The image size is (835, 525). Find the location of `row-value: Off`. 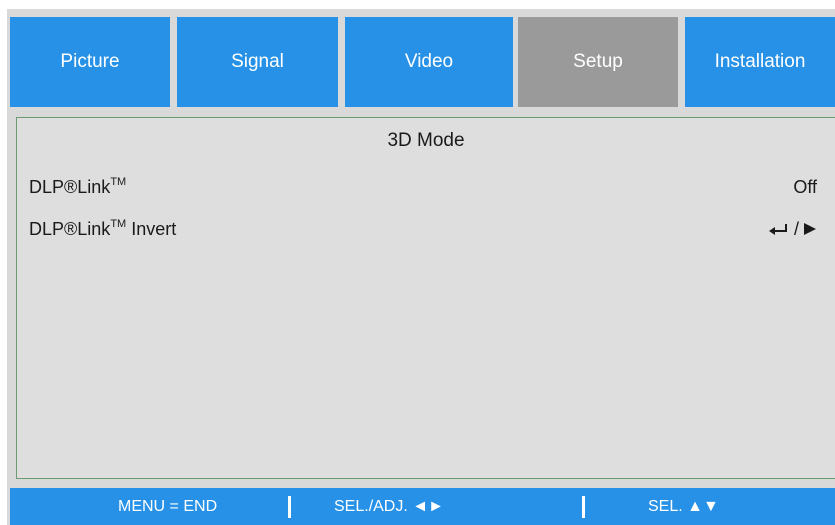

row-value: Off is located at coordinates (805, 186).